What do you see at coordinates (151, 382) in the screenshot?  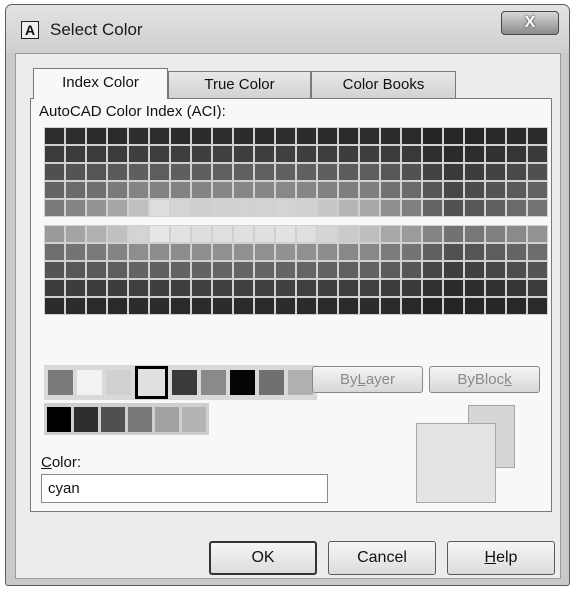 I see `selected-standard-color` at bounding box center [151, 382].